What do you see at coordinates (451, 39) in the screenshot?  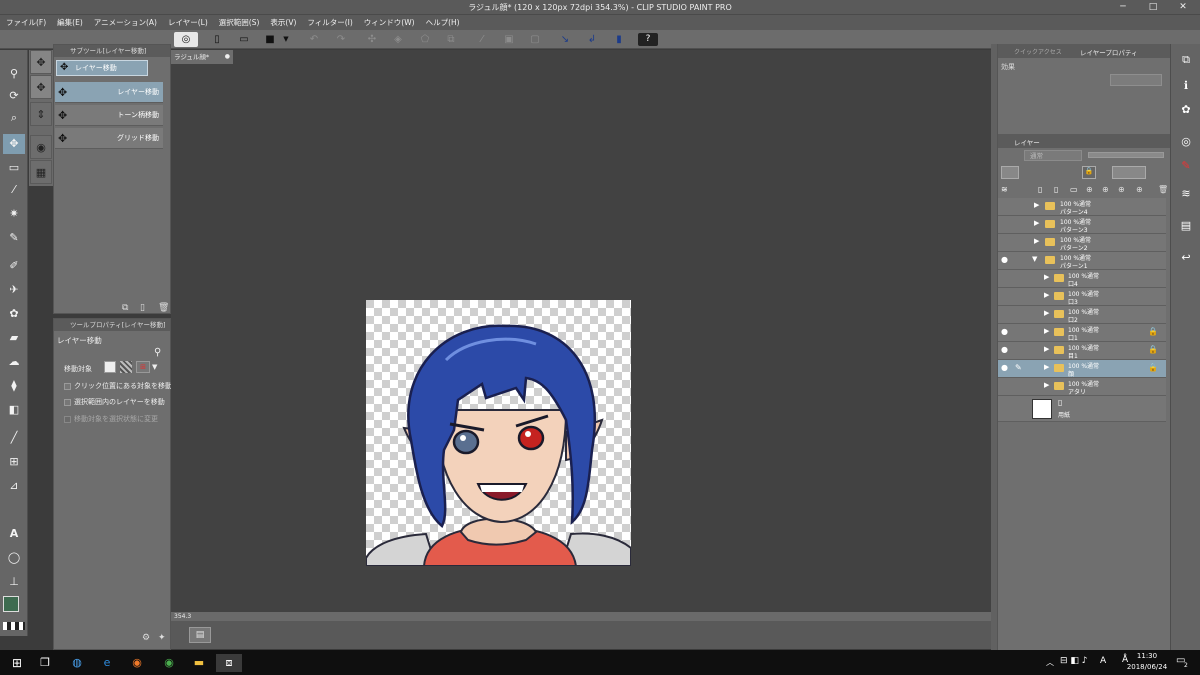 I see `crop-icon: ⧉` at bounding box center [451, 39].